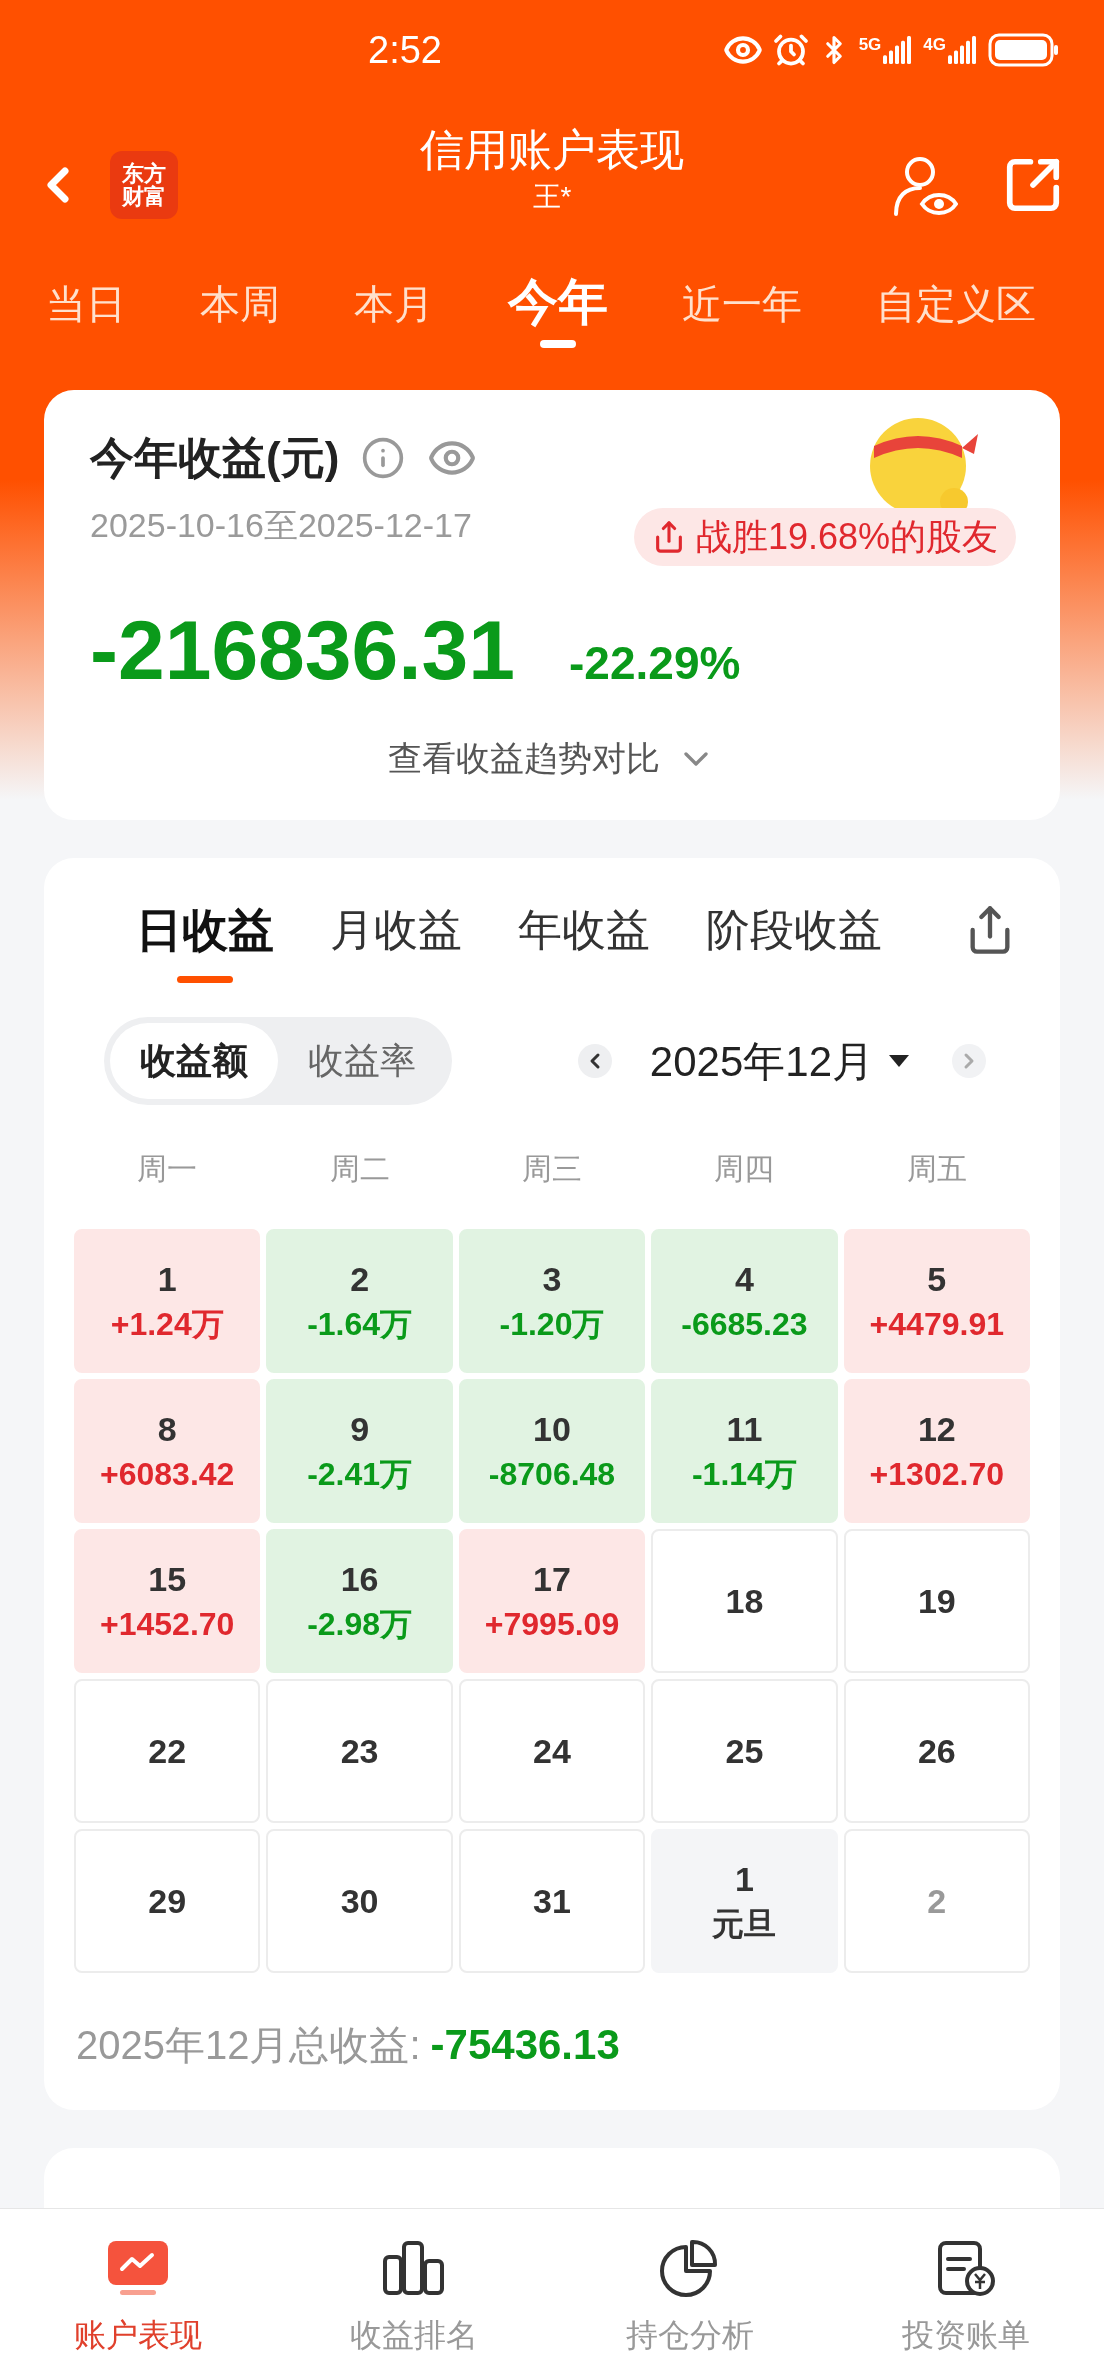 The width and height of the screenshot is (1104, 2376). I want to click on summary-title: 今年收益(元), so click(215, 458).